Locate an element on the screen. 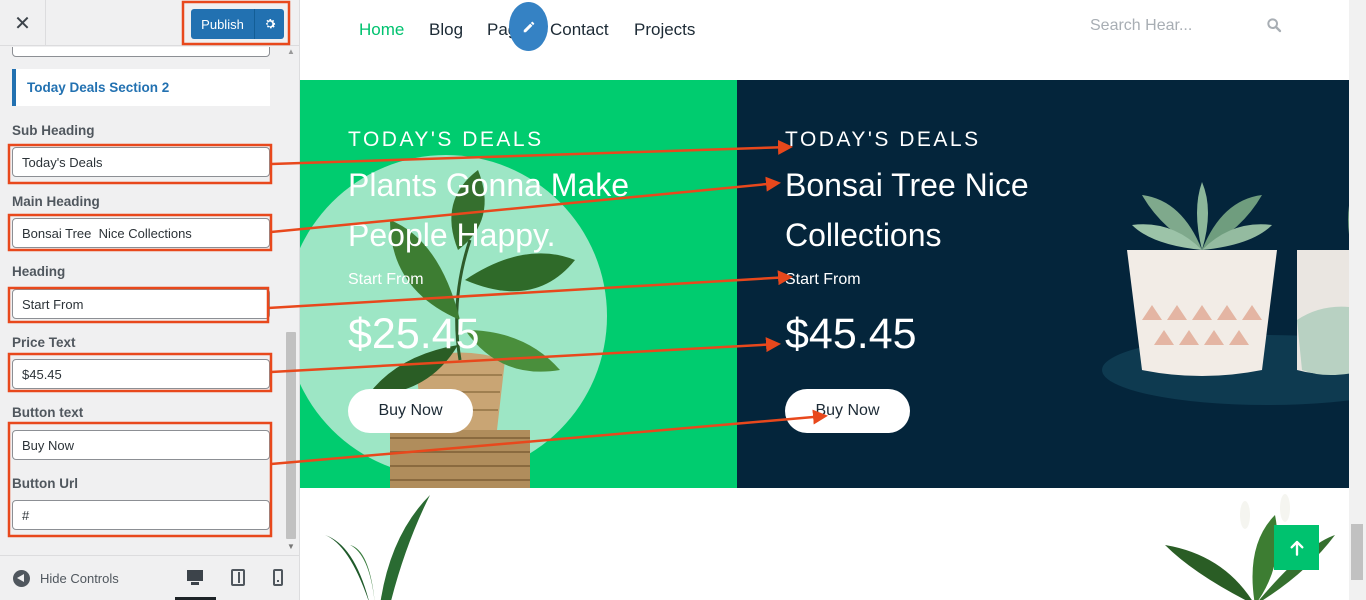 This screenshot has width=1366, height=600. scroll-up-arrow-icon: ▲ is located at coordinates (291, 51).